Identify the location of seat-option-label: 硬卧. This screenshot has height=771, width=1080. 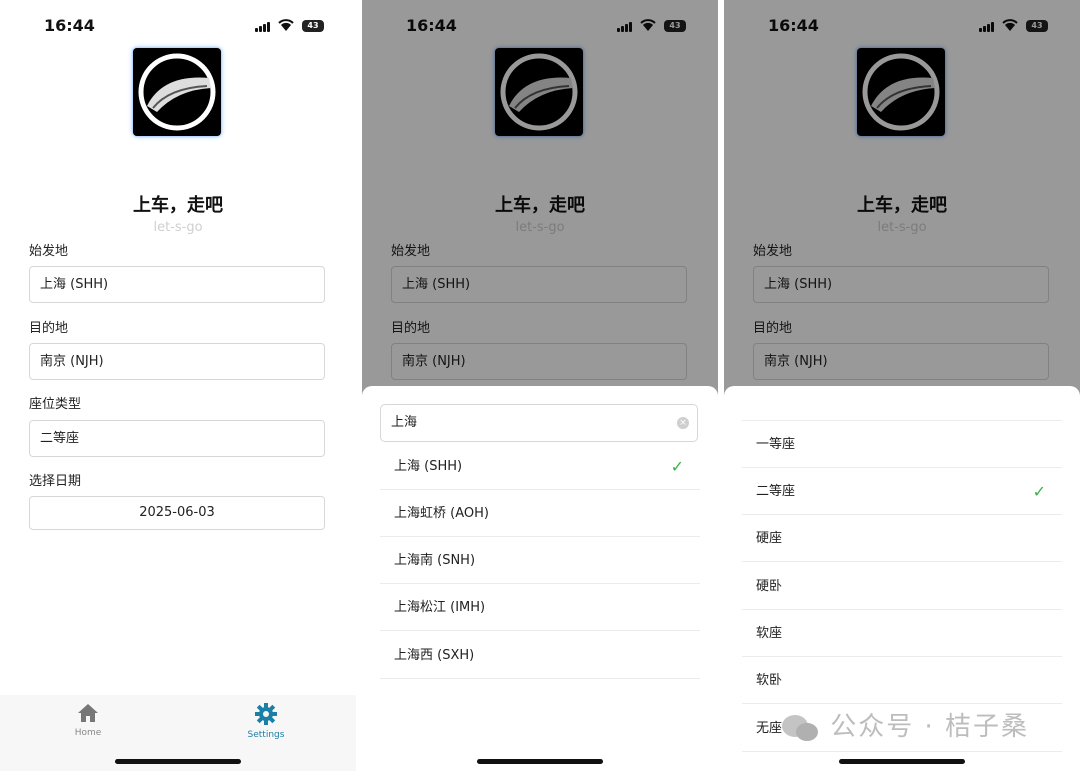
(769, 586).